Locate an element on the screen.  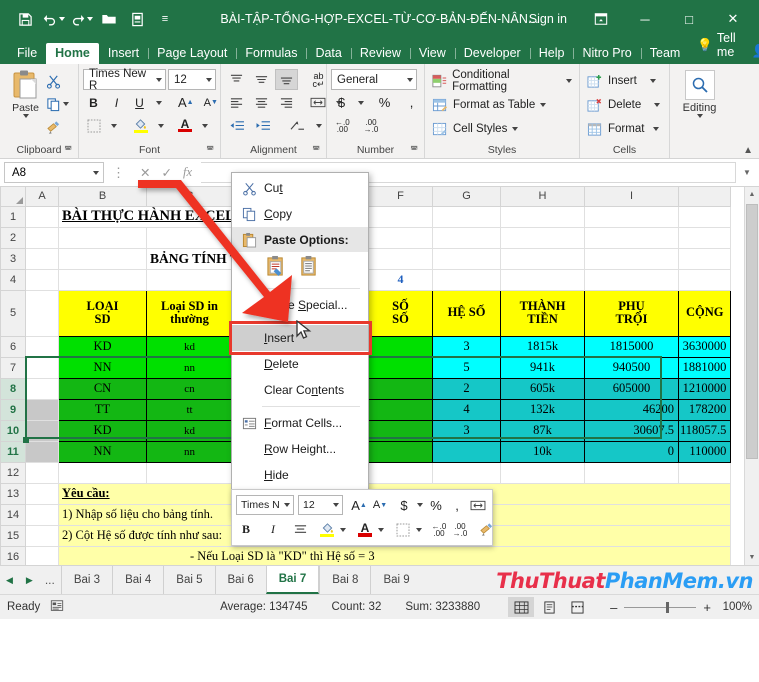
cell-heso-9: 4 is located at coordinates (466, 409).